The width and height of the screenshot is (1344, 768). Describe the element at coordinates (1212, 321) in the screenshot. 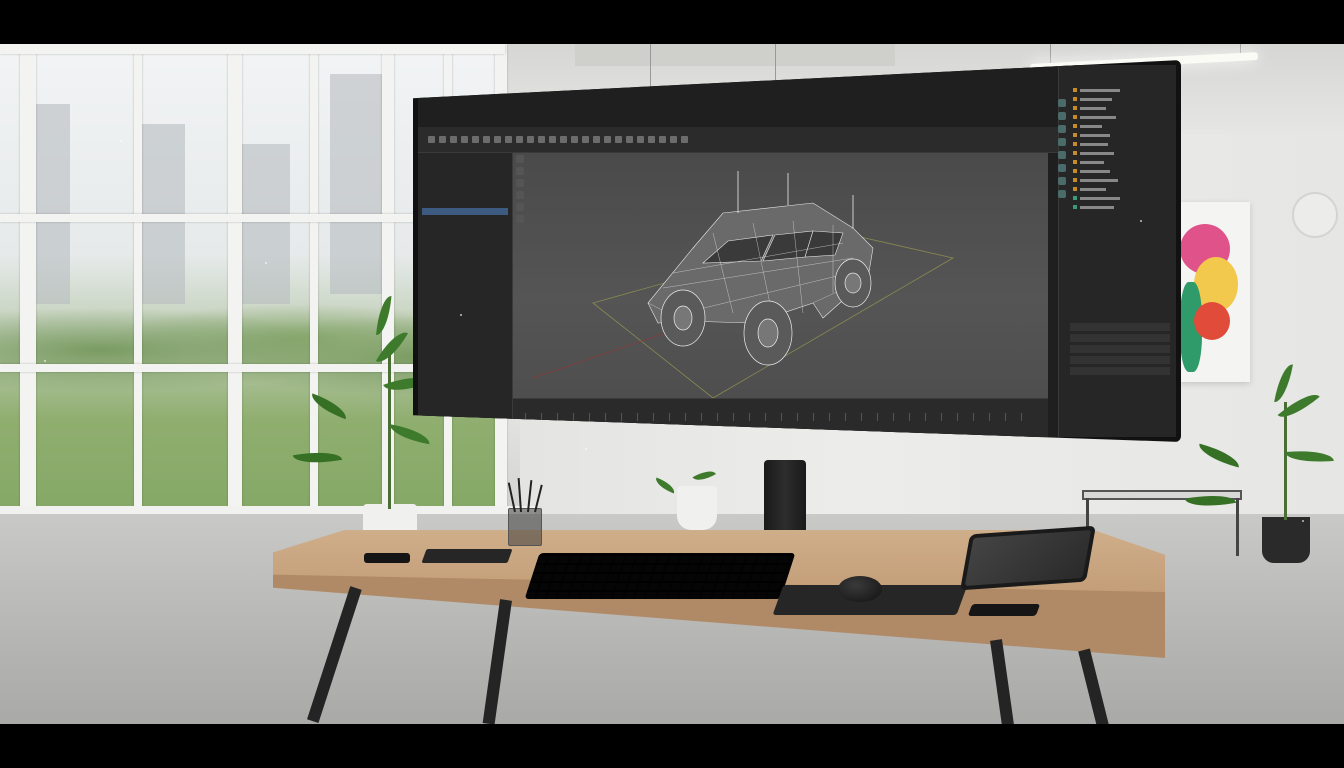

I see `art-shape-red` at that location.